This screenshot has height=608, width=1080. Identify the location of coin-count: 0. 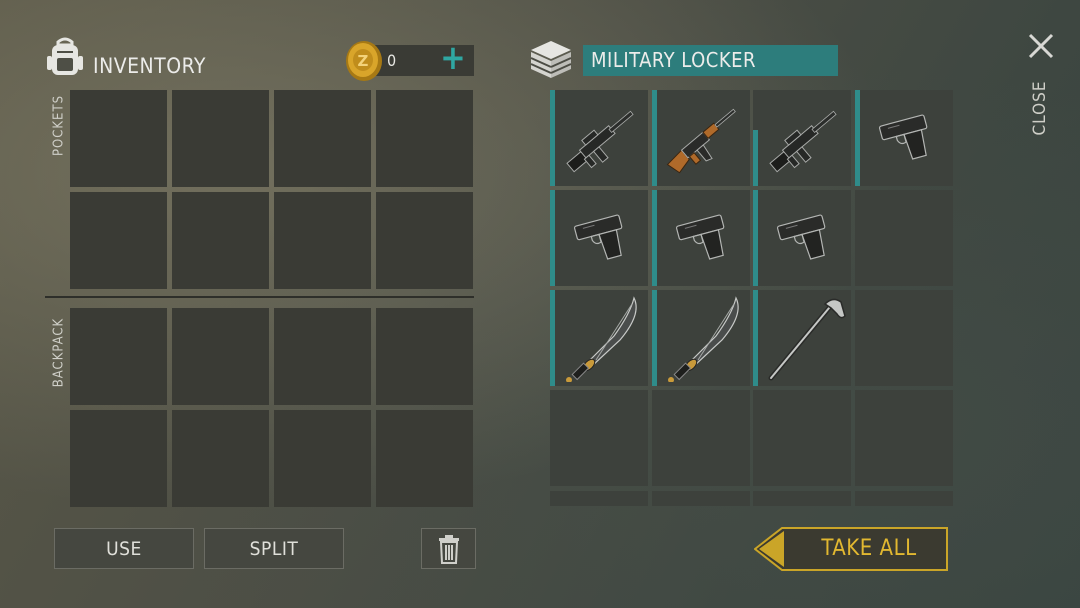
(392, 60).